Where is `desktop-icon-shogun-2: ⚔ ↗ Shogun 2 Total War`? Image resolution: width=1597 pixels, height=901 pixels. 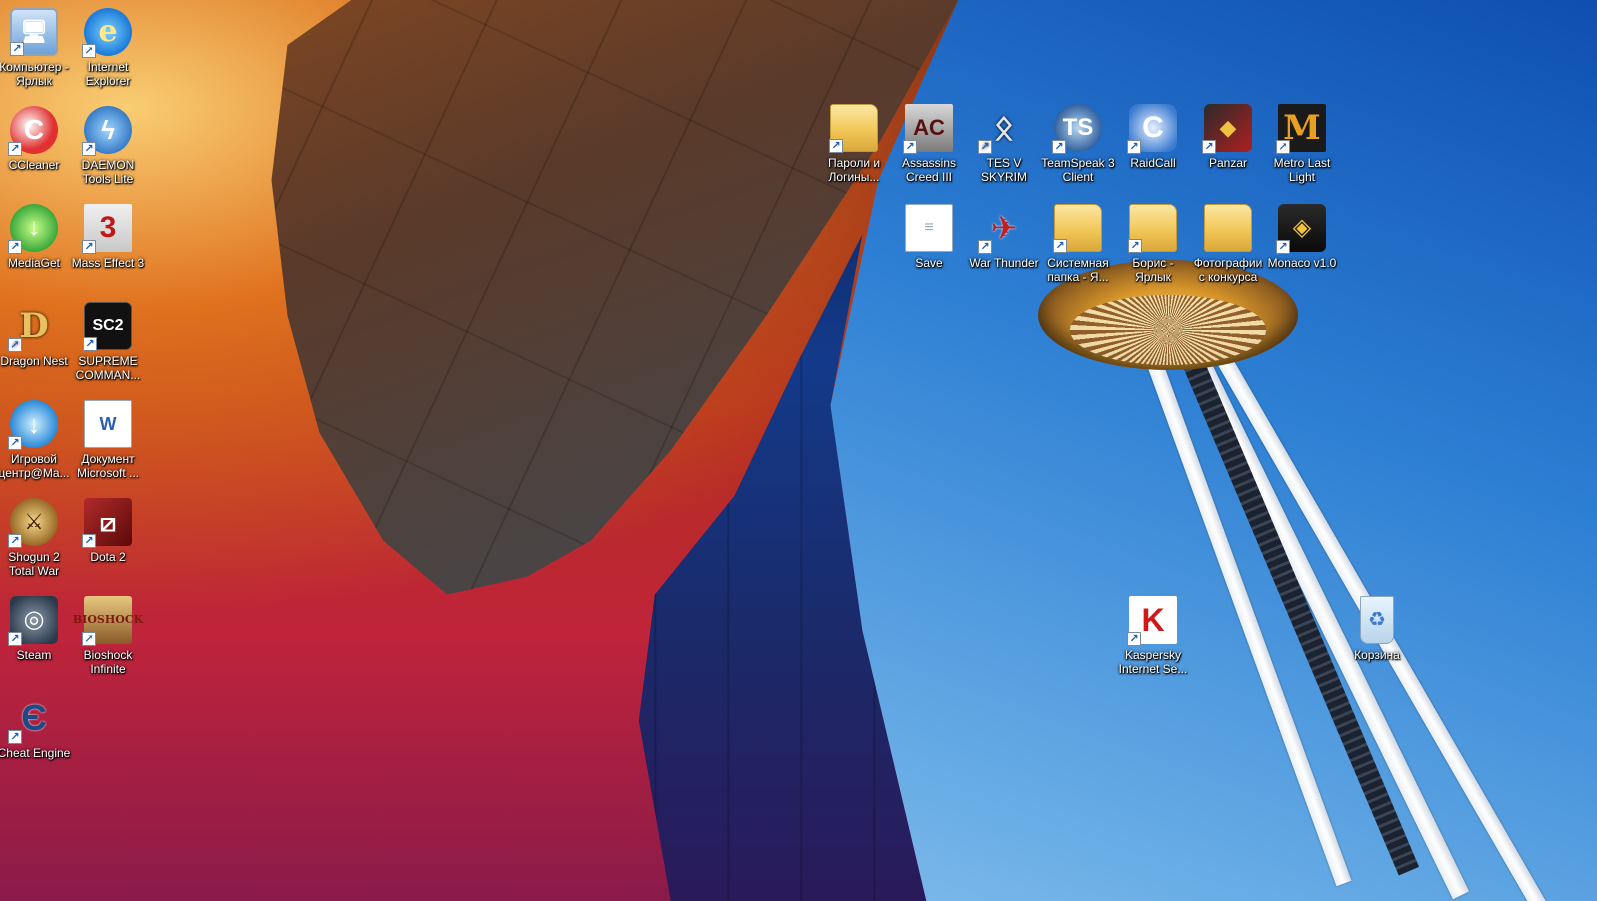
desktop-icon-shogun-2: ⚔ ↗ Shogun 2 Total War is located at coordinates (35, 538).